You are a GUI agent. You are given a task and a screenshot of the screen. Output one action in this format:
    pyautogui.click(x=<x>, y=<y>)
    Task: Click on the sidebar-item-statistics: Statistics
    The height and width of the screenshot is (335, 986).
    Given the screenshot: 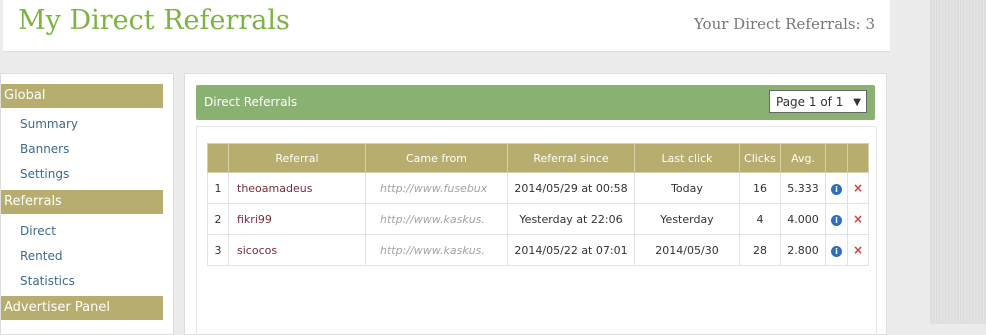 What is the action you would take?
    pyautogui.click(x=87, y=281)
    